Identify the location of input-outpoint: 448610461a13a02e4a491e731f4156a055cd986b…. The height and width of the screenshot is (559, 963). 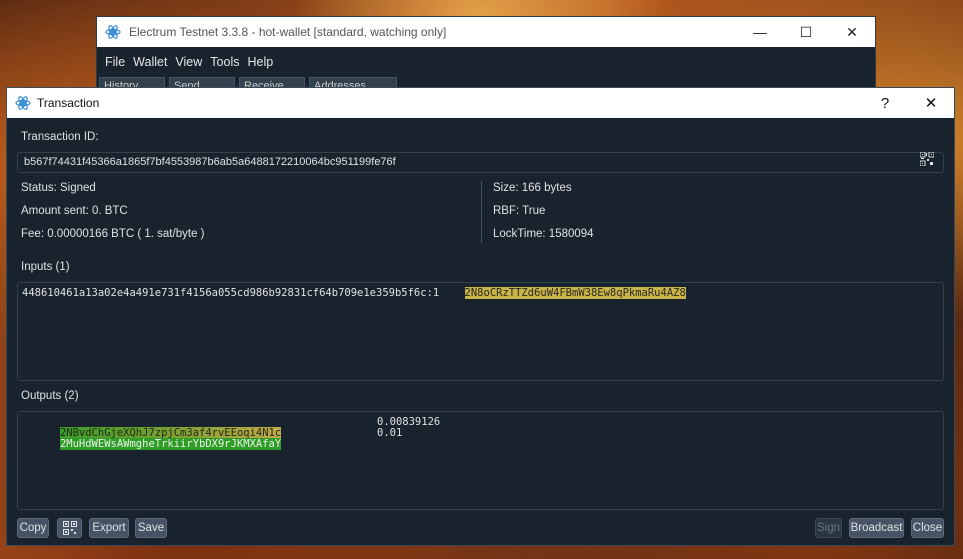
(231, 293).